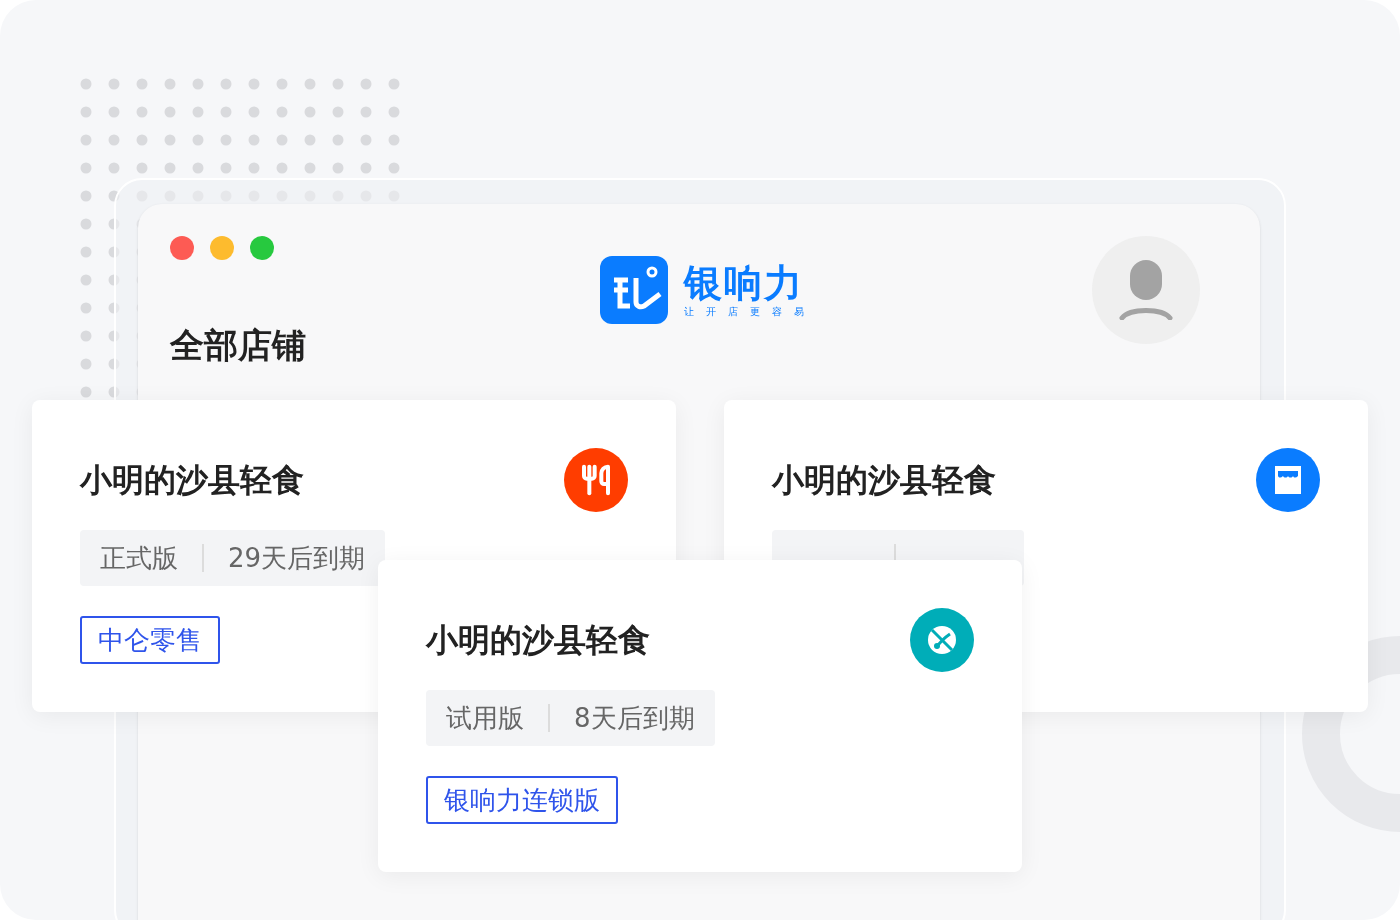  I want to click on store-tag: 银响力连锁版, so click(522, 800).